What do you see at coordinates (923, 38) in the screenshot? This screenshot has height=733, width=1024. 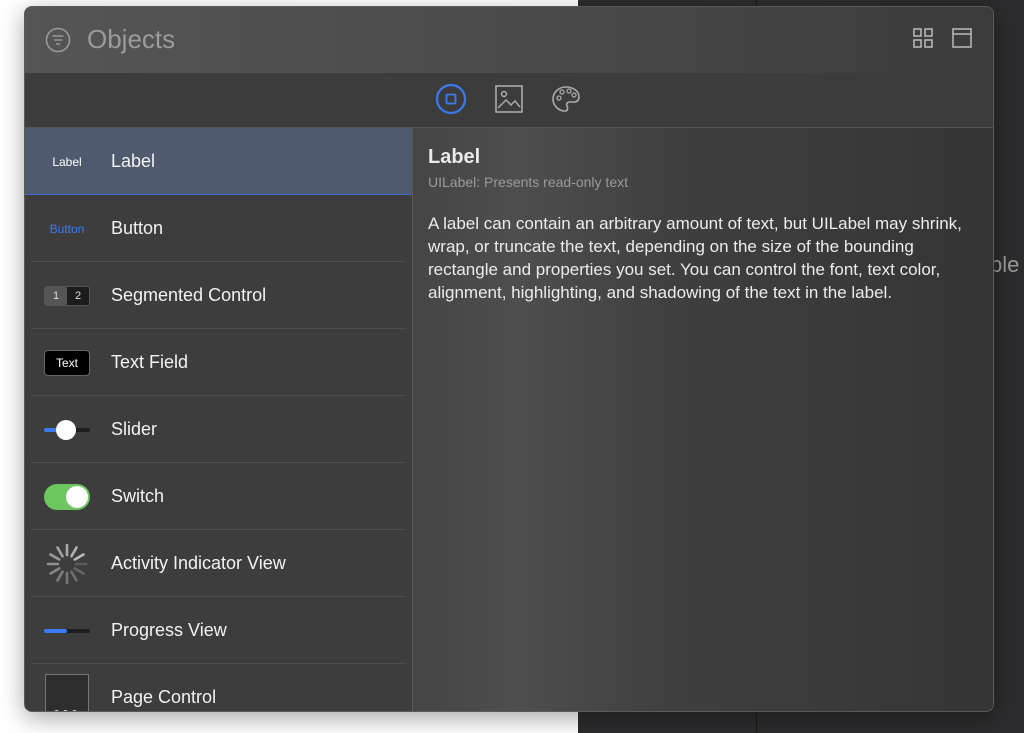 I see `grid-view-icon` at bounding box center [923, 38].